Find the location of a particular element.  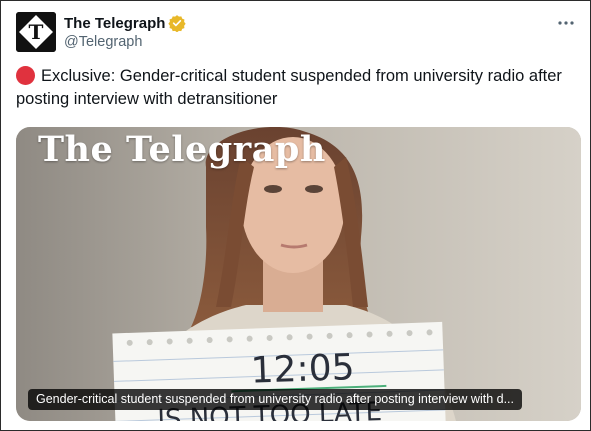

name-row: The Telegraph is located at coordinates (125, 23).